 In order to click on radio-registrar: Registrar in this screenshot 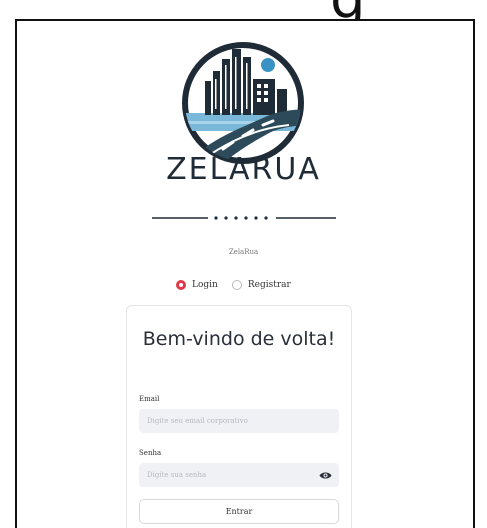, I will do `click(261, 285)`.